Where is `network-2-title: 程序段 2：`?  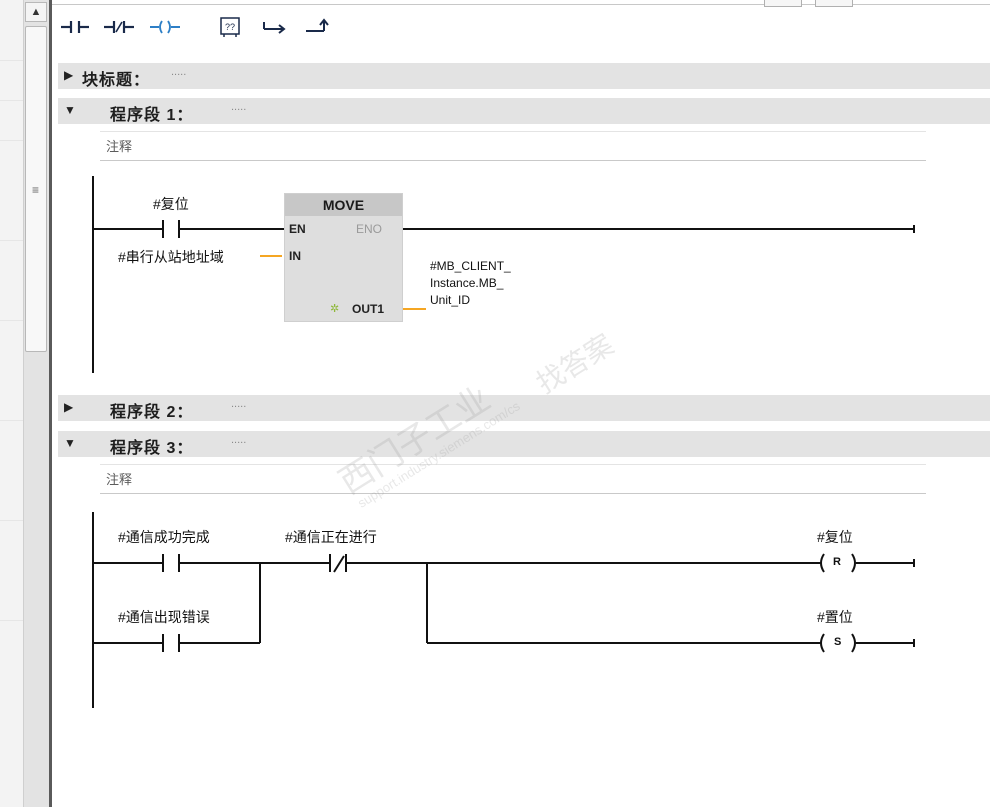
network-2-title: 程序段 2： is located at coordinates (152, 412).